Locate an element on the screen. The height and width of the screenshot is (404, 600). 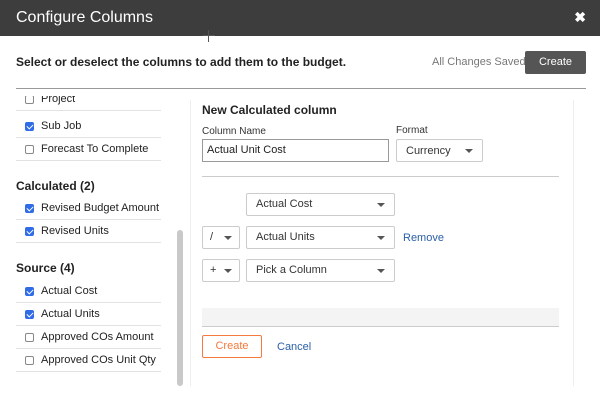
column-item-label: Approved COs Unit Qty is located at coordinates (98, 360).